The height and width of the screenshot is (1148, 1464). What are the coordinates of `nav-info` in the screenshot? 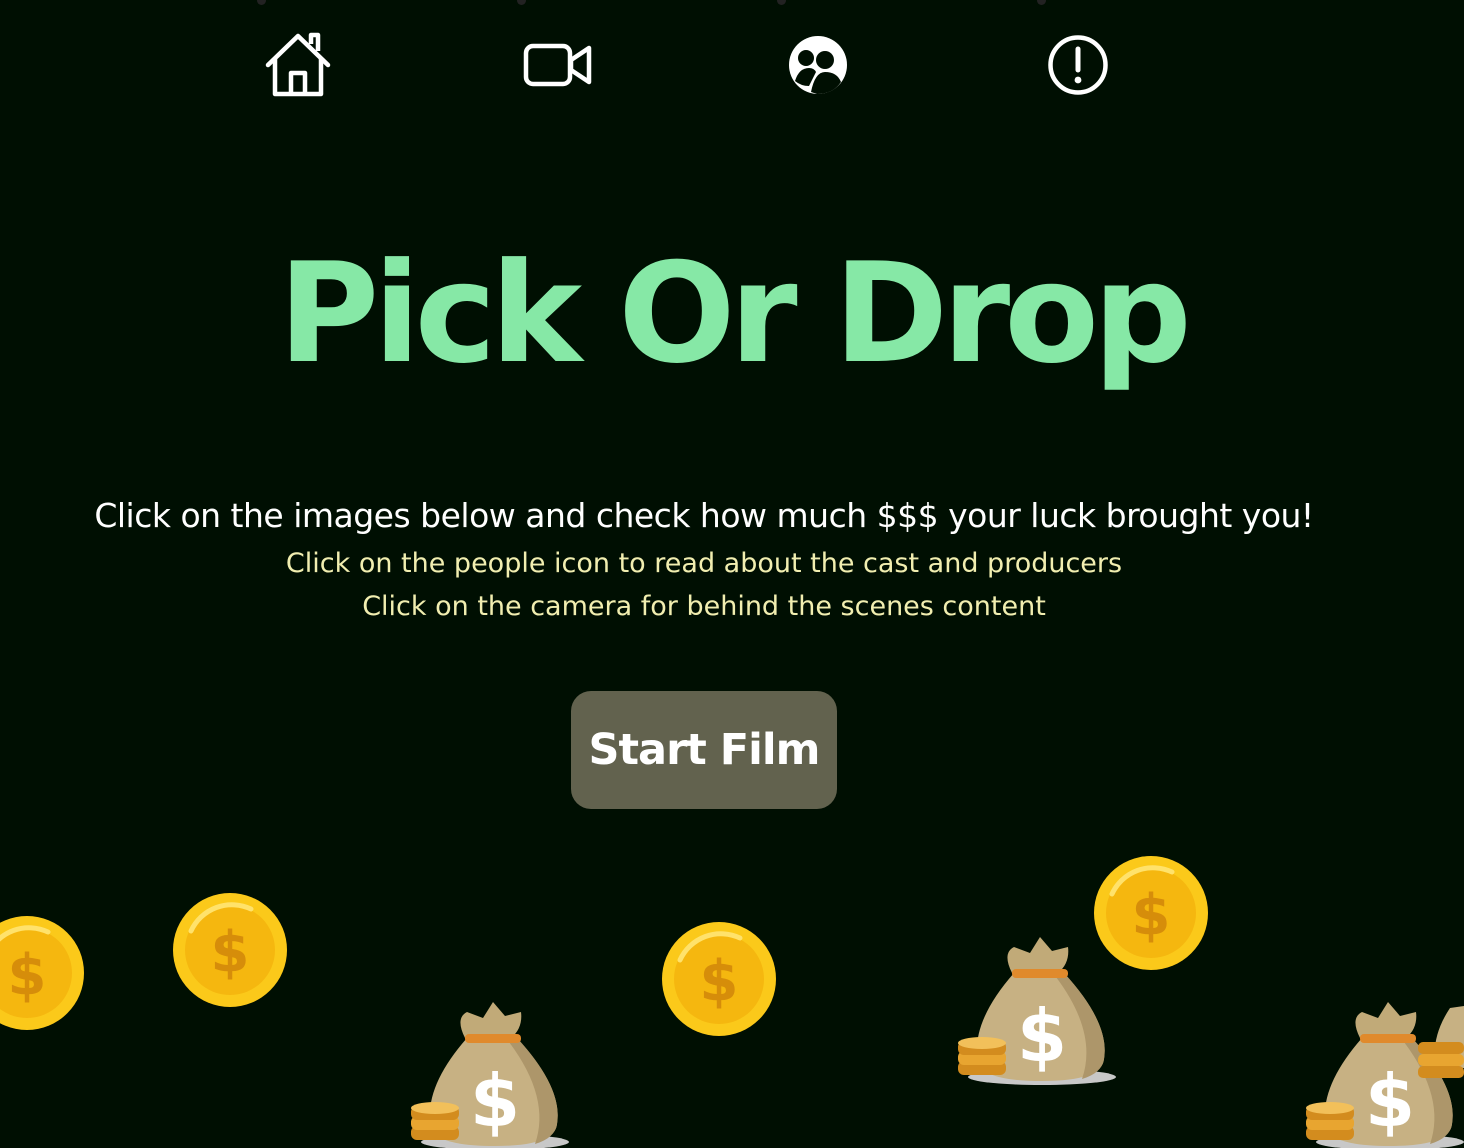 It's located at (1078, 65).